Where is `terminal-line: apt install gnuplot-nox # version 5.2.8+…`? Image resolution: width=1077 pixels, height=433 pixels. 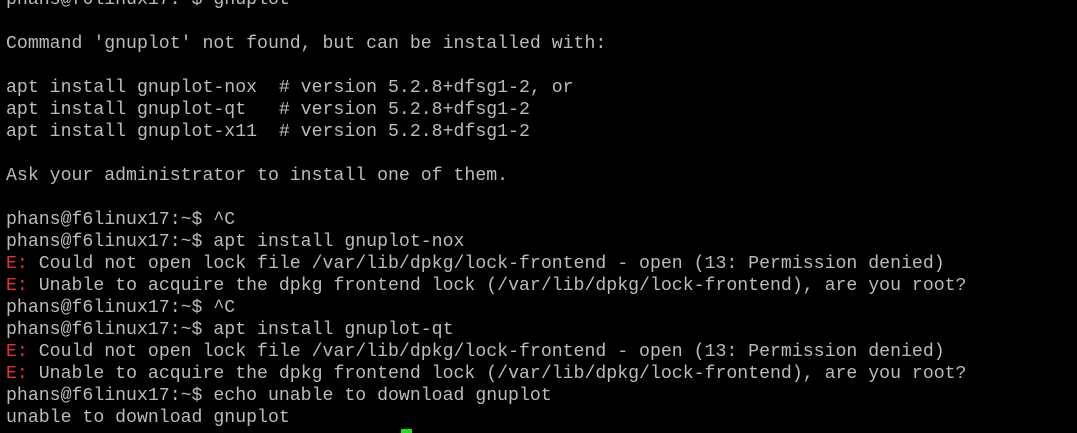
terminal-line: apt install gnuplot-nox # version 5.2.8+… is located at coordinates (541, 88).